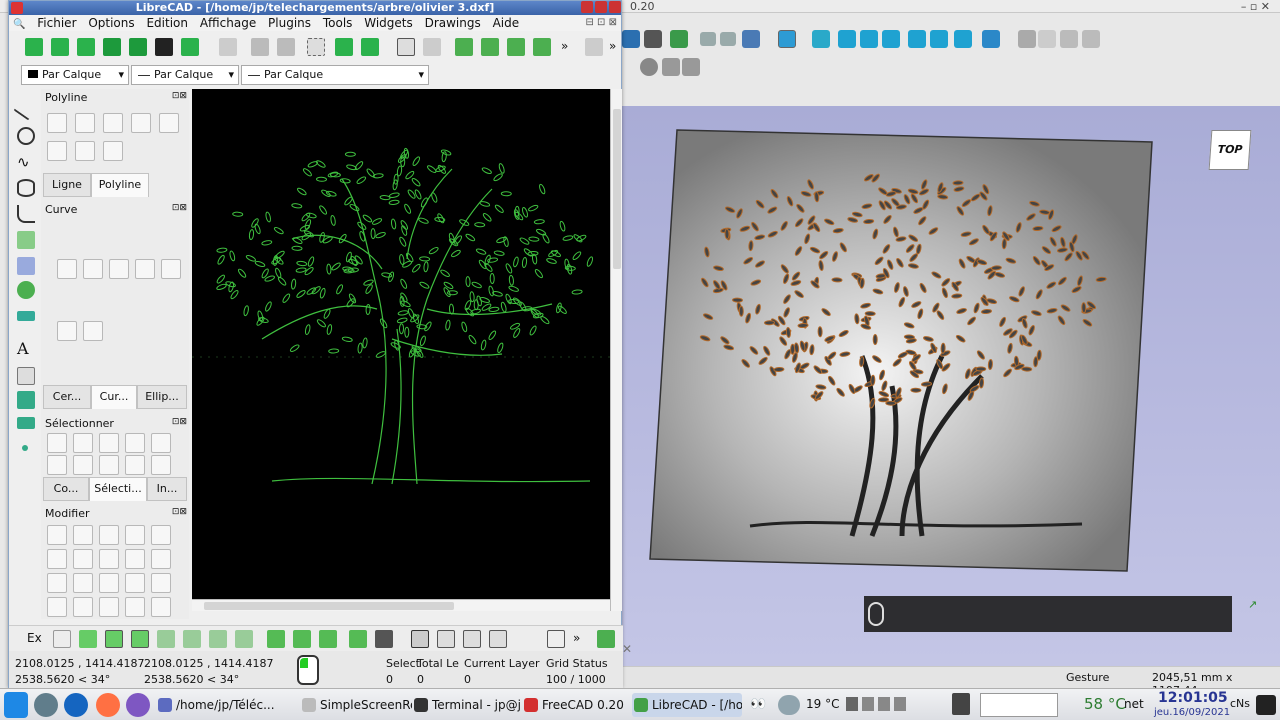  I want to click on cut-entity-icon, so click(109, 583).